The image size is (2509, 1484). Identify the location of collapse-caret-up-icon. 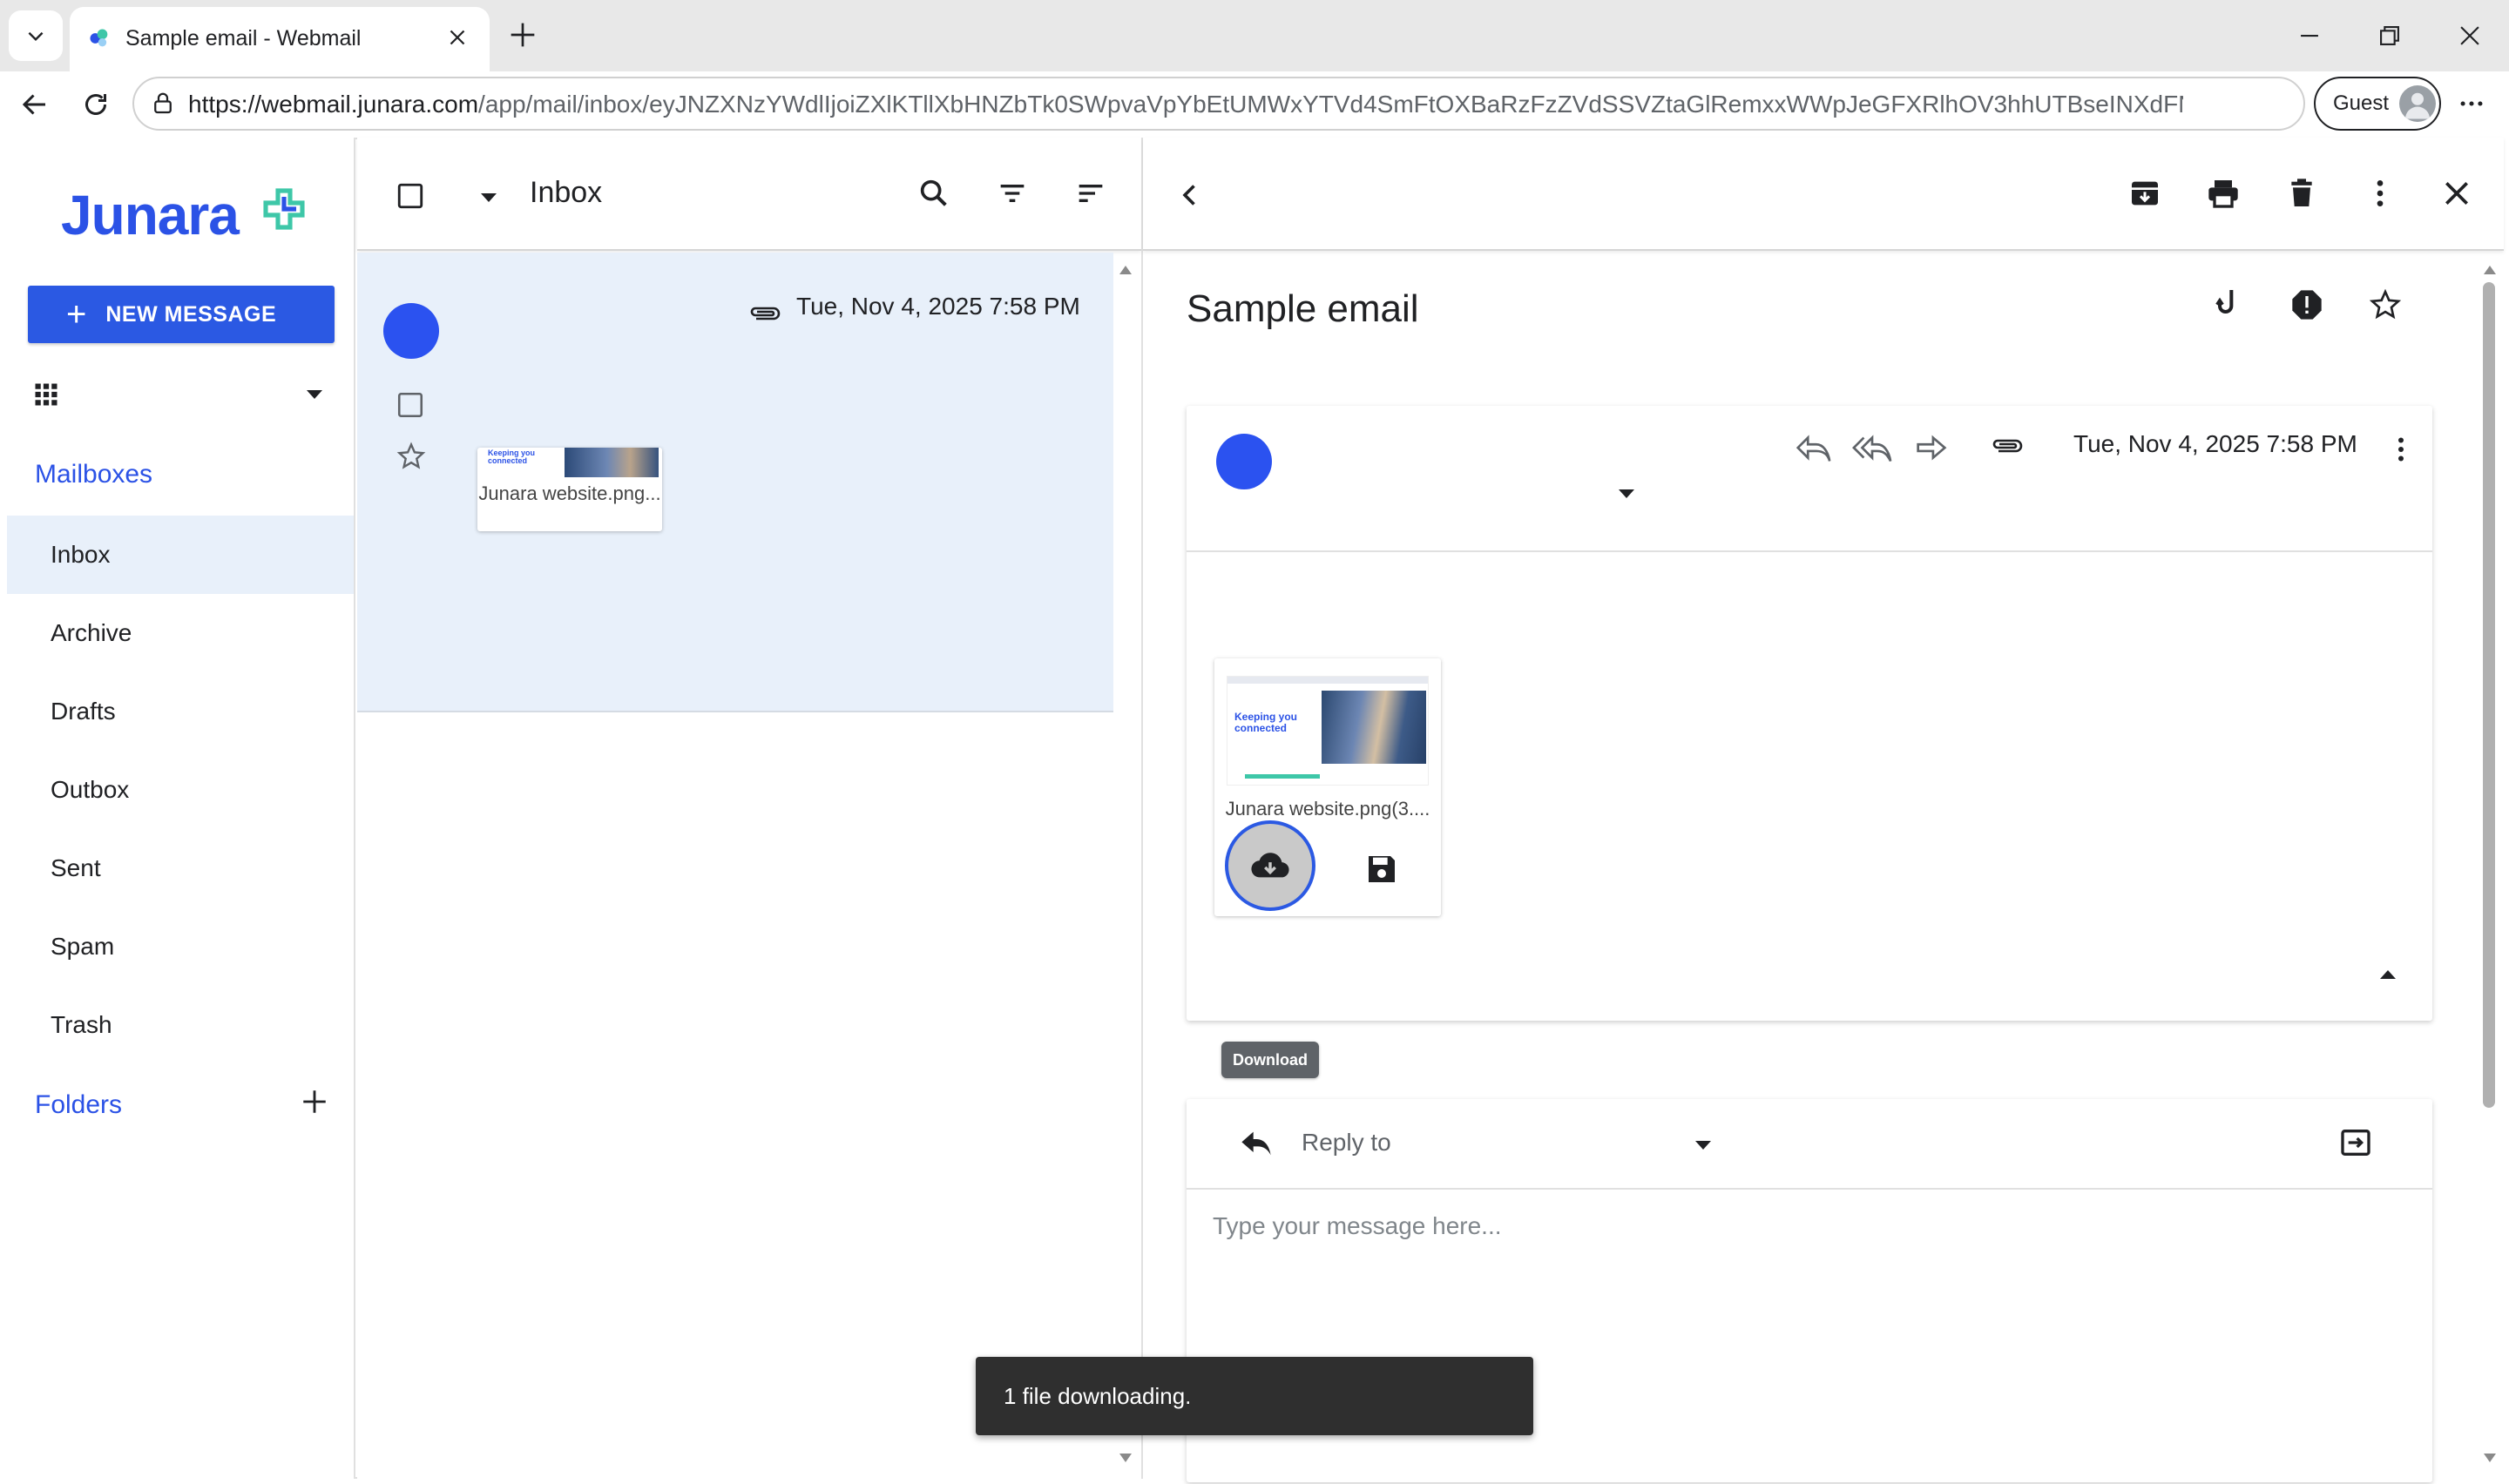
(2387, 975).